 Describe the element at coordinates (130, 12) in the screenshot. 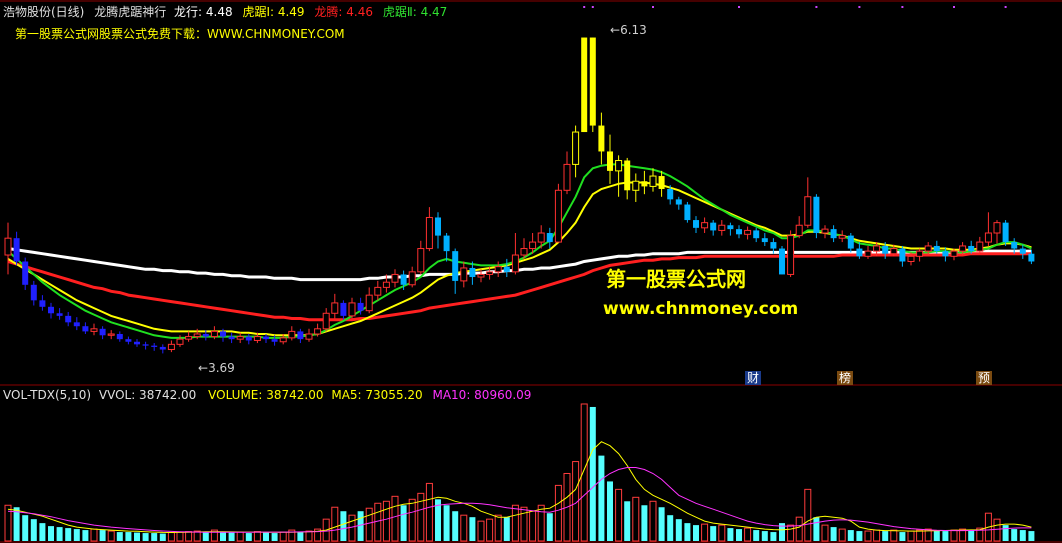

I see `indicator-name: 龙腾虎踞神行` at that location.